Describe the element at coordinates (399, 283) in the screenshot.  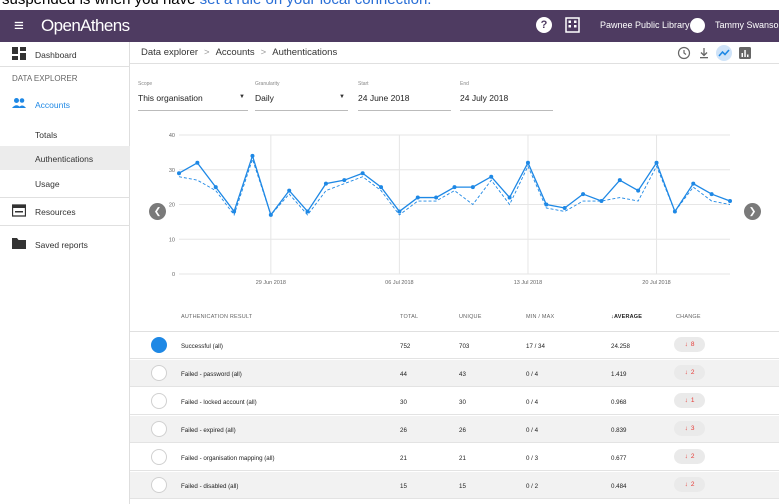
I see `x-tick-label: 06 Jul 2018` at that location.